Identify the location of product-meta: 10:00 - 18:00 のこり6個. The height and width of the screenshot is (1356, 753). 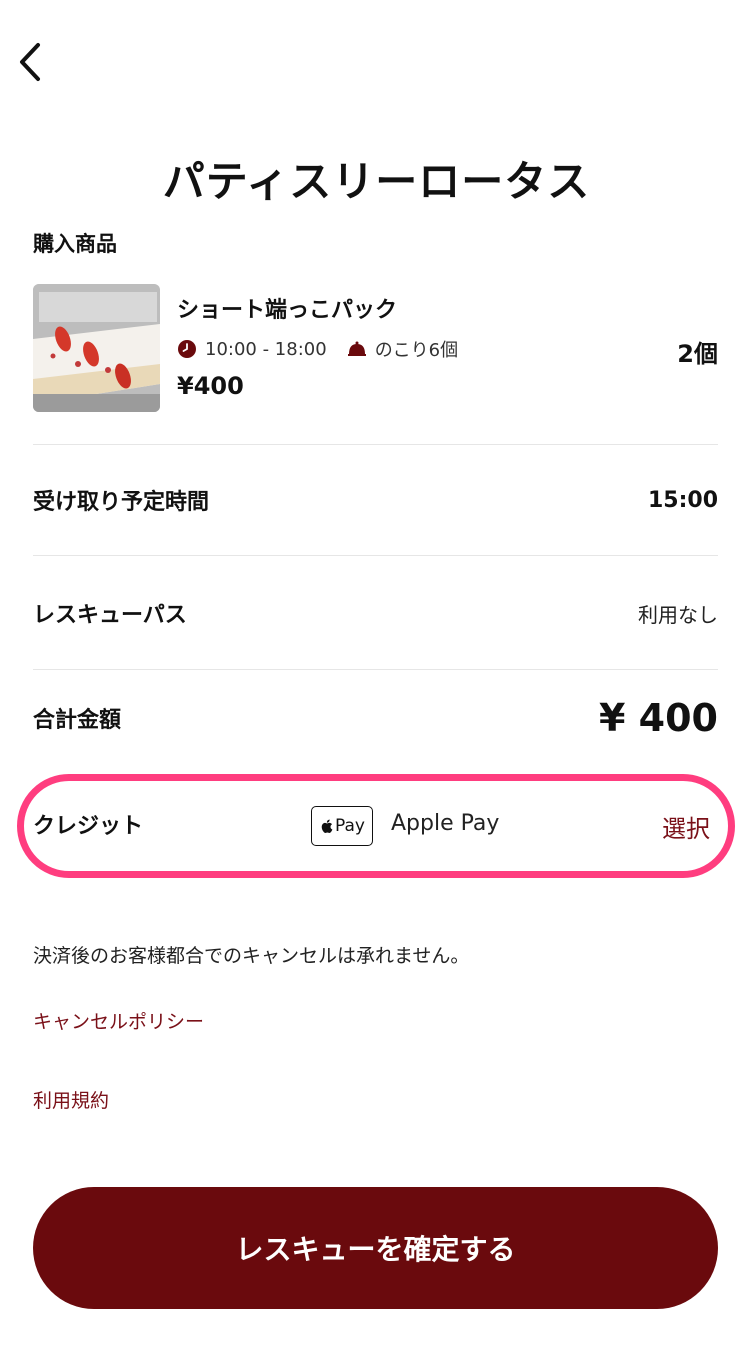
(317, 349).